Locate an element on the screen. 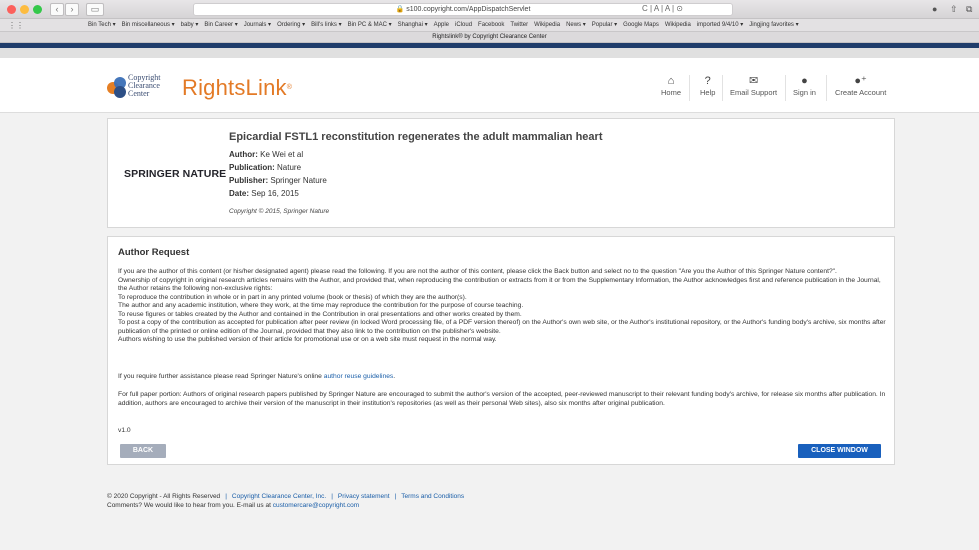 The height and width of the screenshot is (550, 979). lock-icon: 🔒 is located at coordinates (400, 9).